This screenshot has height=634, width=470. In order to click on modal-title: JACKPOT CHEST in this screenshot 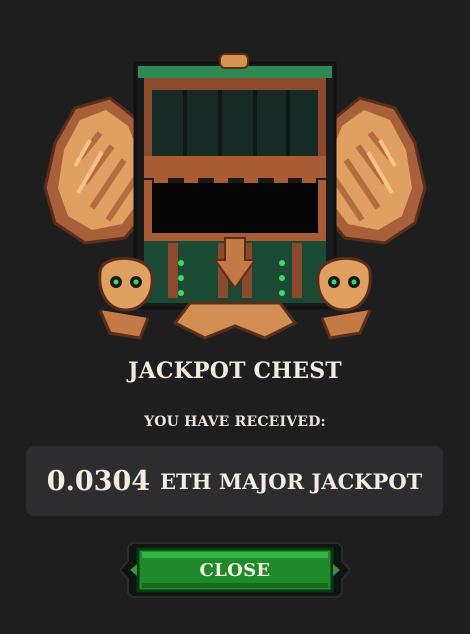, I will do `click(235, 371)`.